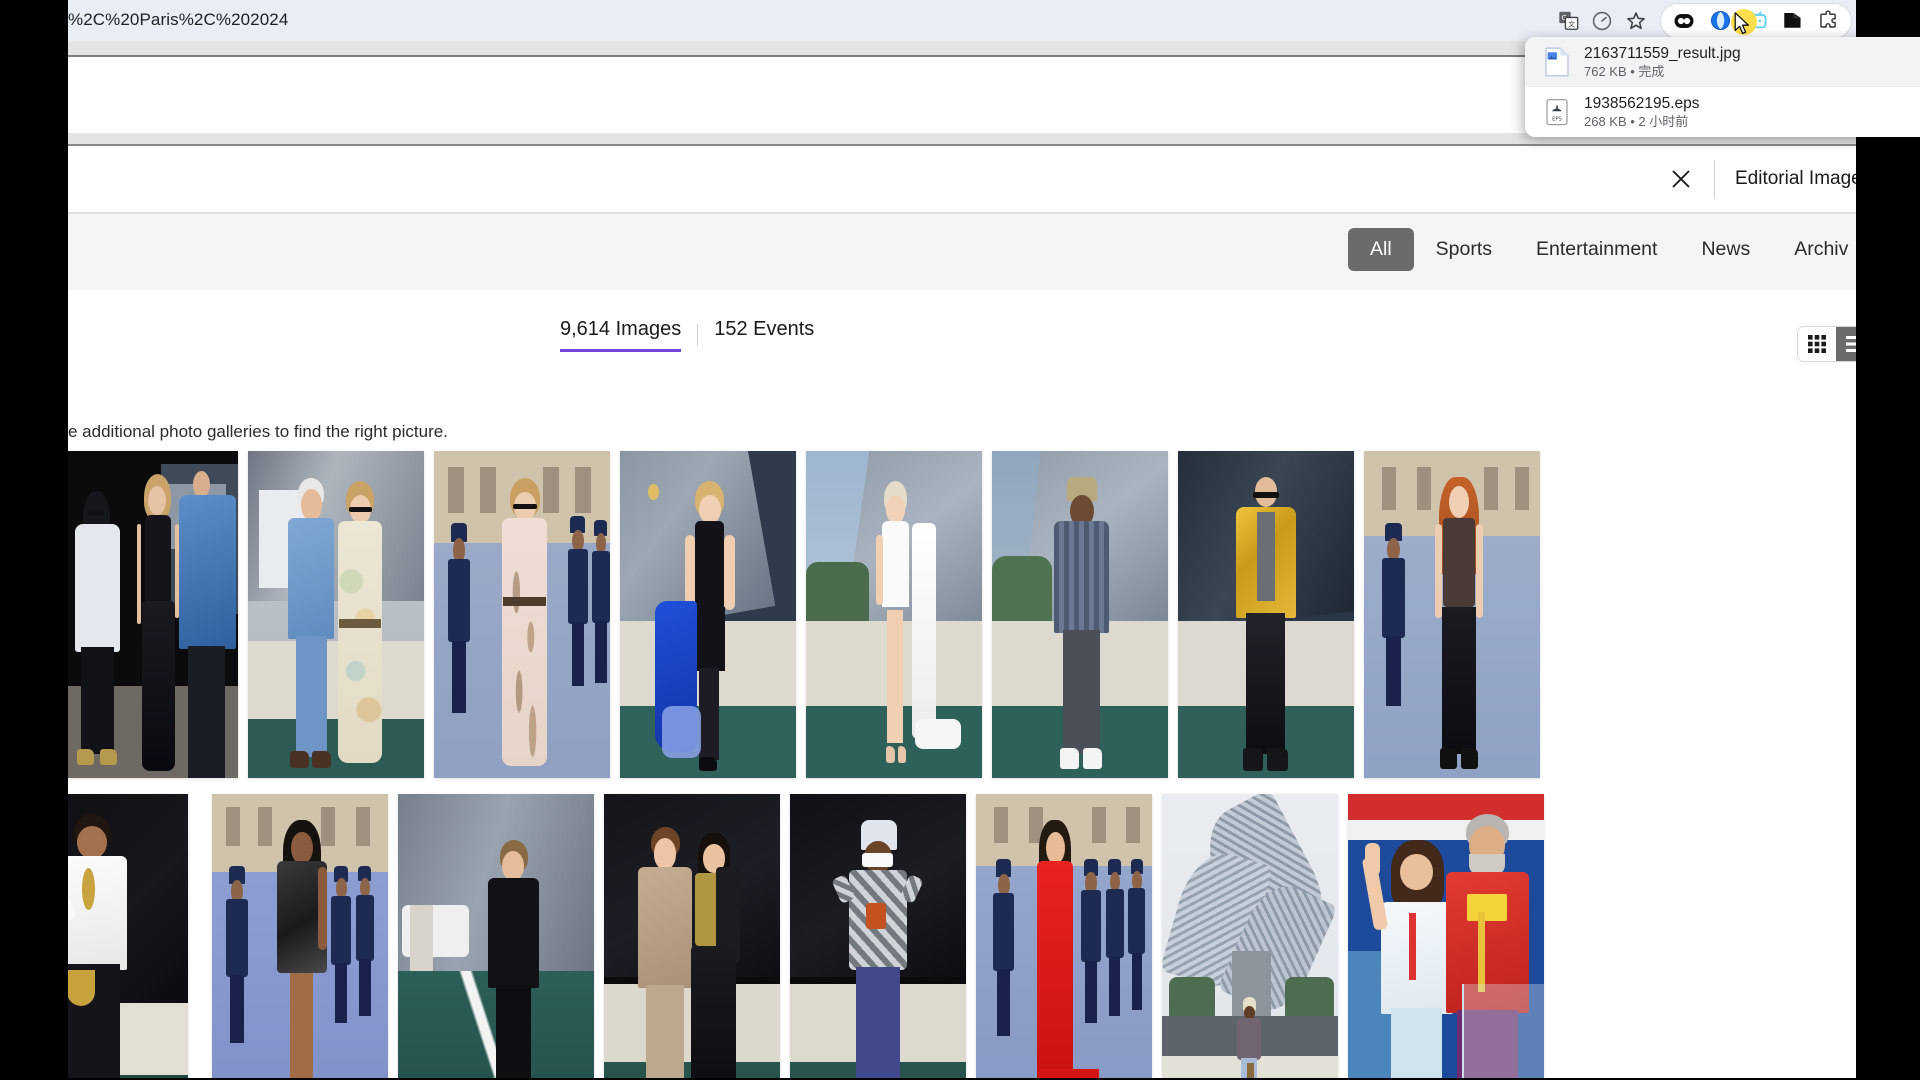 The width and height of the screenshot is (1920, 1080). What do you see at coordinates (1888, 540) in the screenshot?
I see `right-letterbox` at bounding box center [1888, 540].